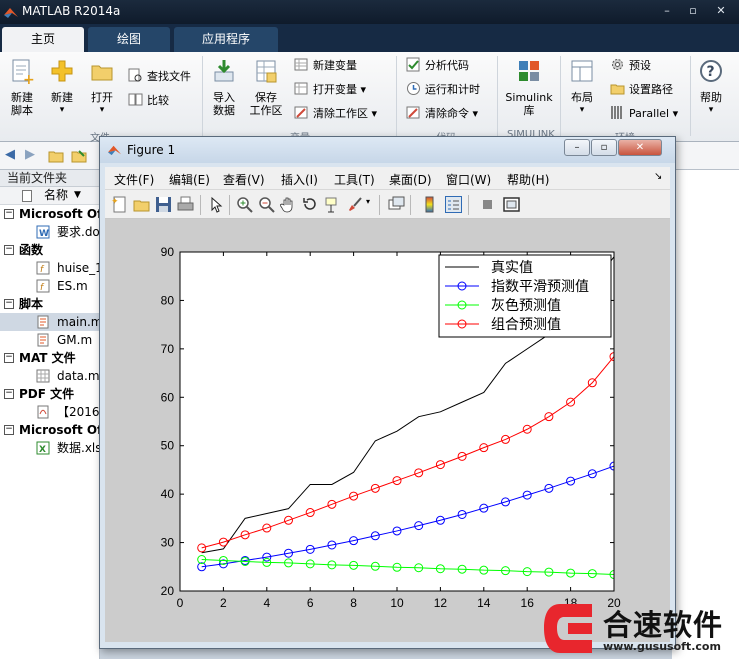  I want to click on figure-close-button: ✕, so click(640, 147).